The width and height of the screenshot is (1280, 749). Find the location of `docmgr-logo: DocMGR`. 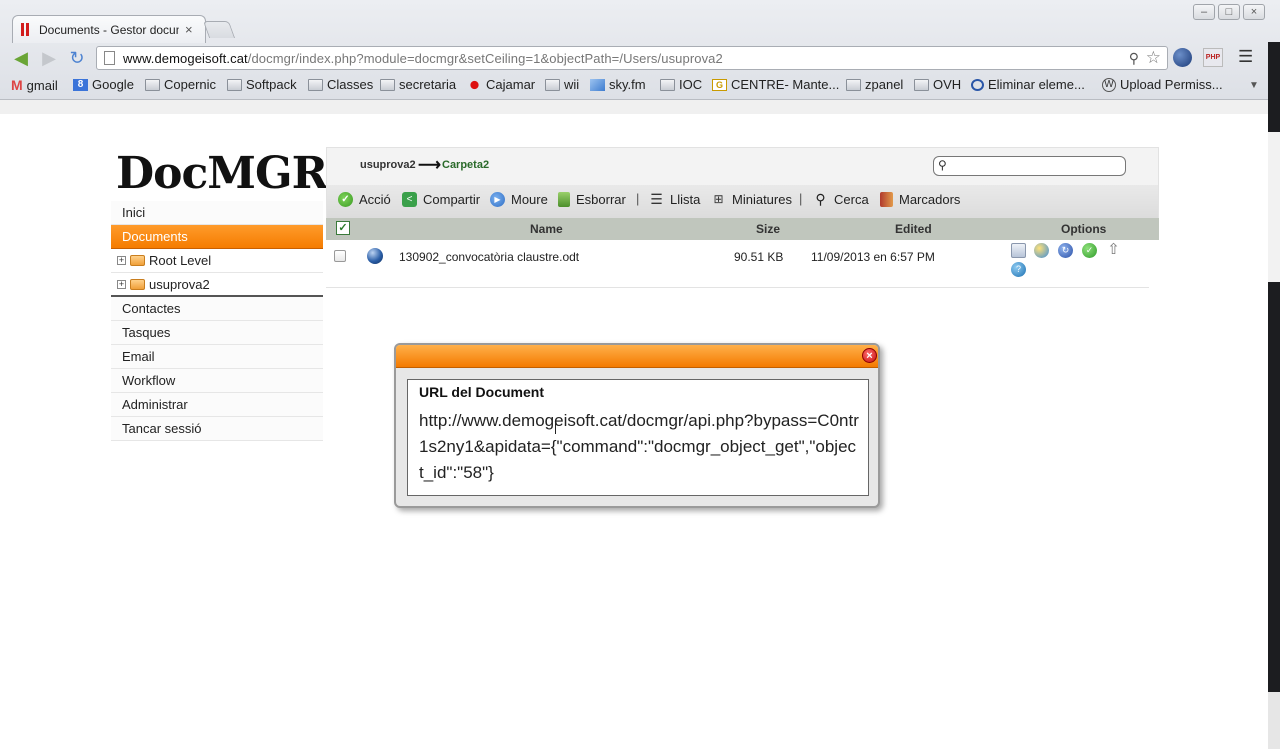

docmgr-logo: DocMGR is located at coordinates (222, 173).